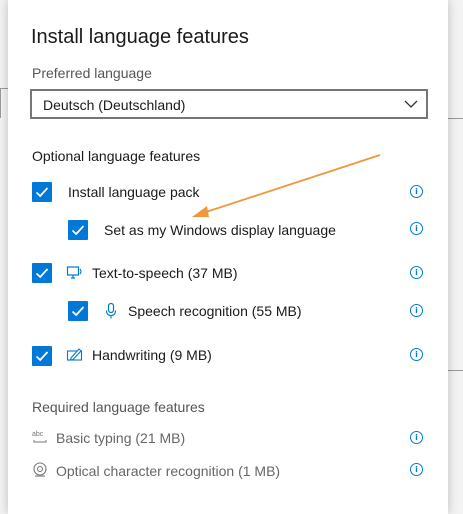 This screenshot has width=463, height=514. I want to click on handwriting-checkbox, so click(42, 356).